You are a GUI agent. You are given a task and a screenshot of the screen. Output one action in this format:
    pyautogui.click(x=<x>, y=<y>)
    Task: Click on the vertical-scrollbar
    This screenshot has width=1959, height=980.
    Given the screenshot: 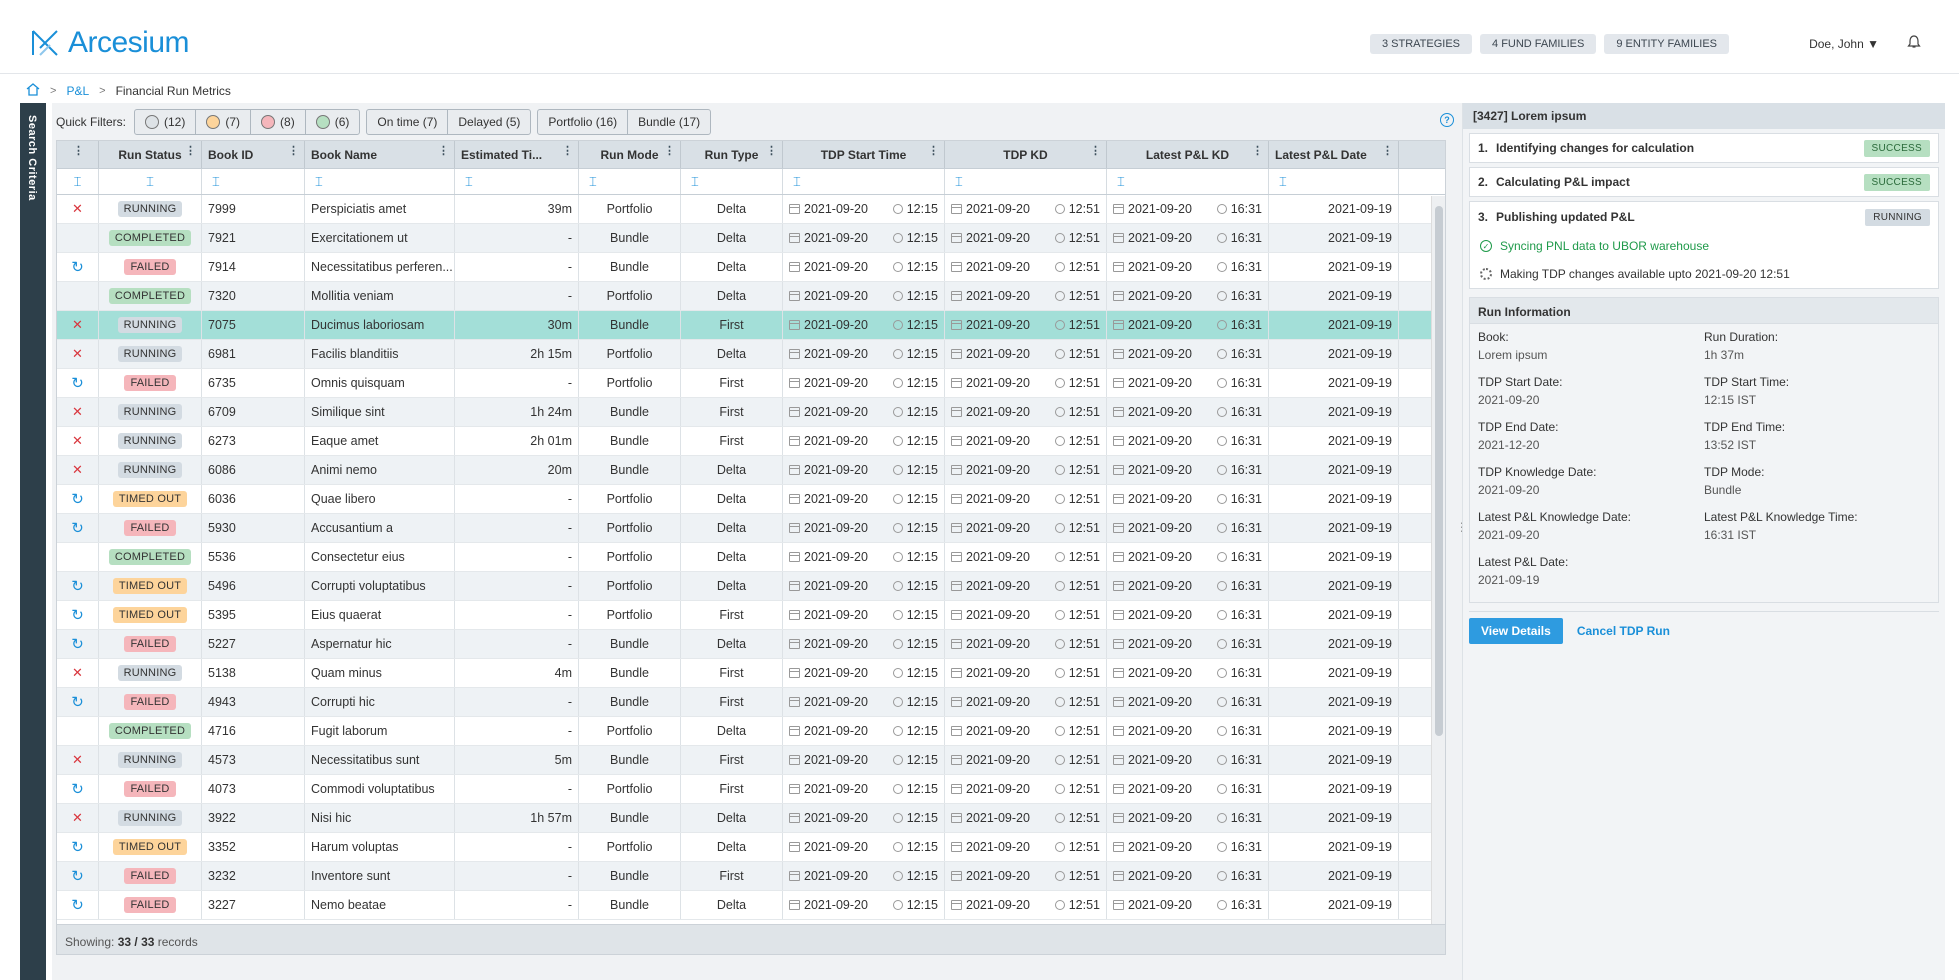 What is the action you would take?
    pyautogui.click(x=1438, y=560)
    